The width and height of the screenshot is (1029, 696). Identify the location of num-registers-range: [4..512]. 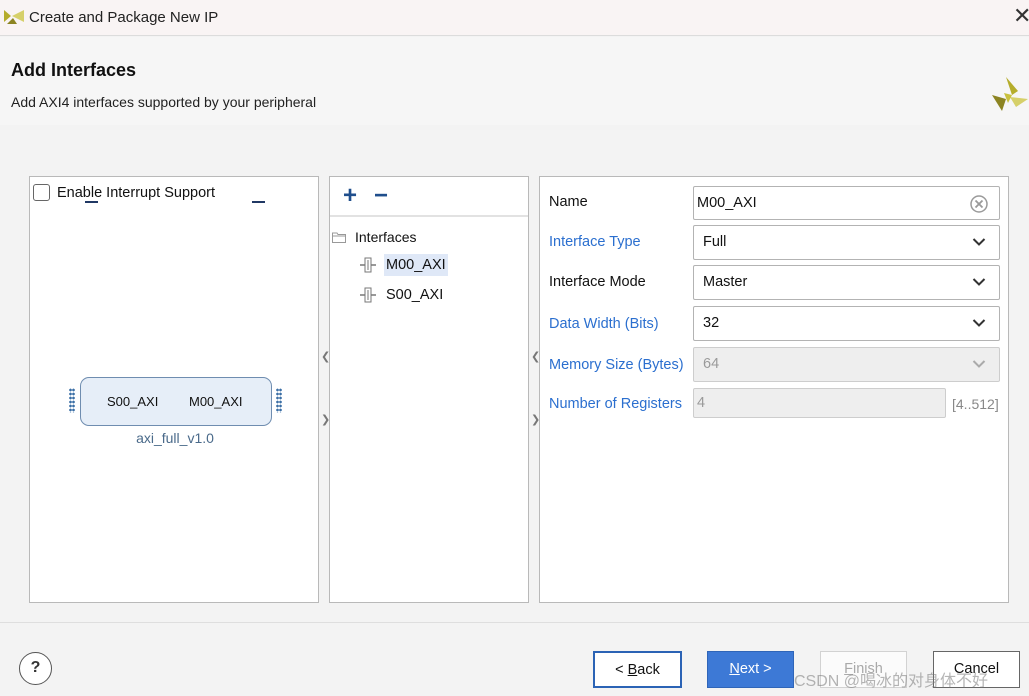
(975, 404).